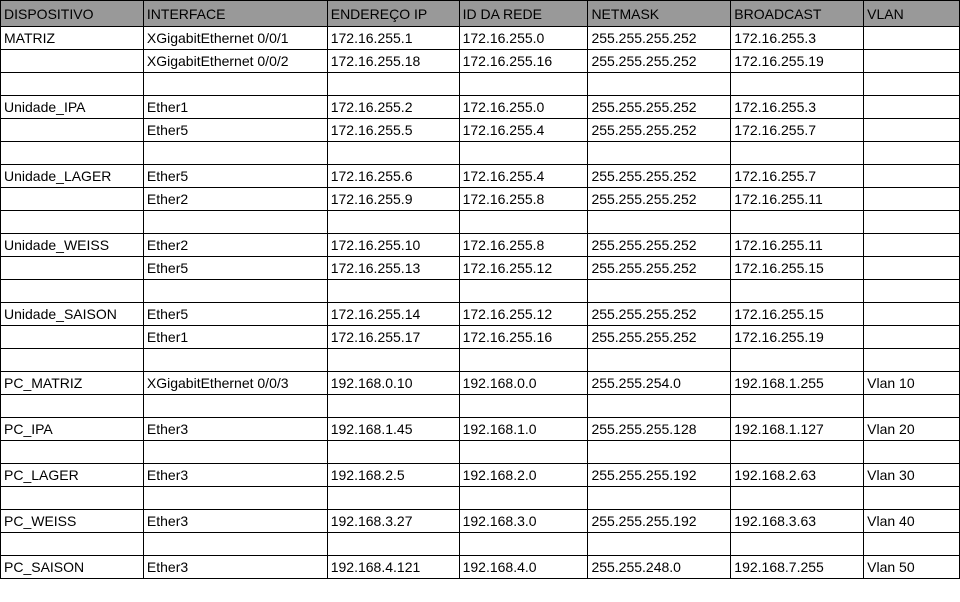 Image resolution: width=960 pixels, height=602 pixels. What do you see at coordinates (911, 383) in the screenshot?
I see `cell-vlan: Vlan 10` at bounding box center [911, 383].